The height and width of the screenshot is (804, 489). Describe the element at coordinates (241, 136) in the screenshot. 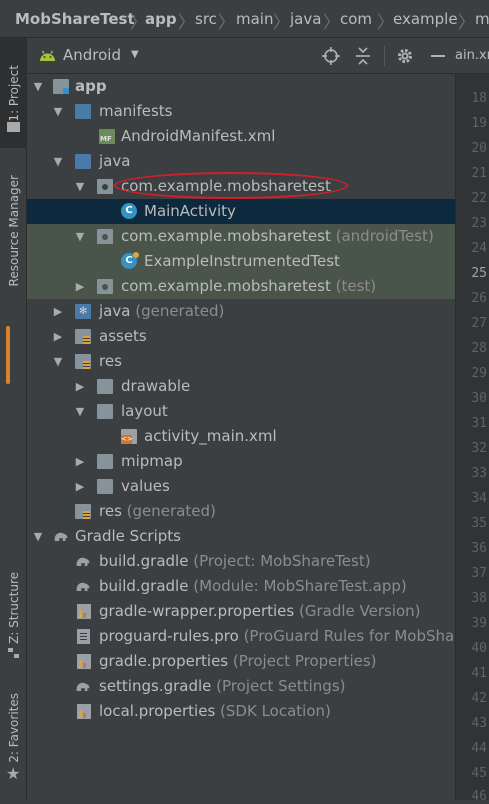

I see `tree-item-androidmanifest: MF AndroidManifest.xml` at that location.